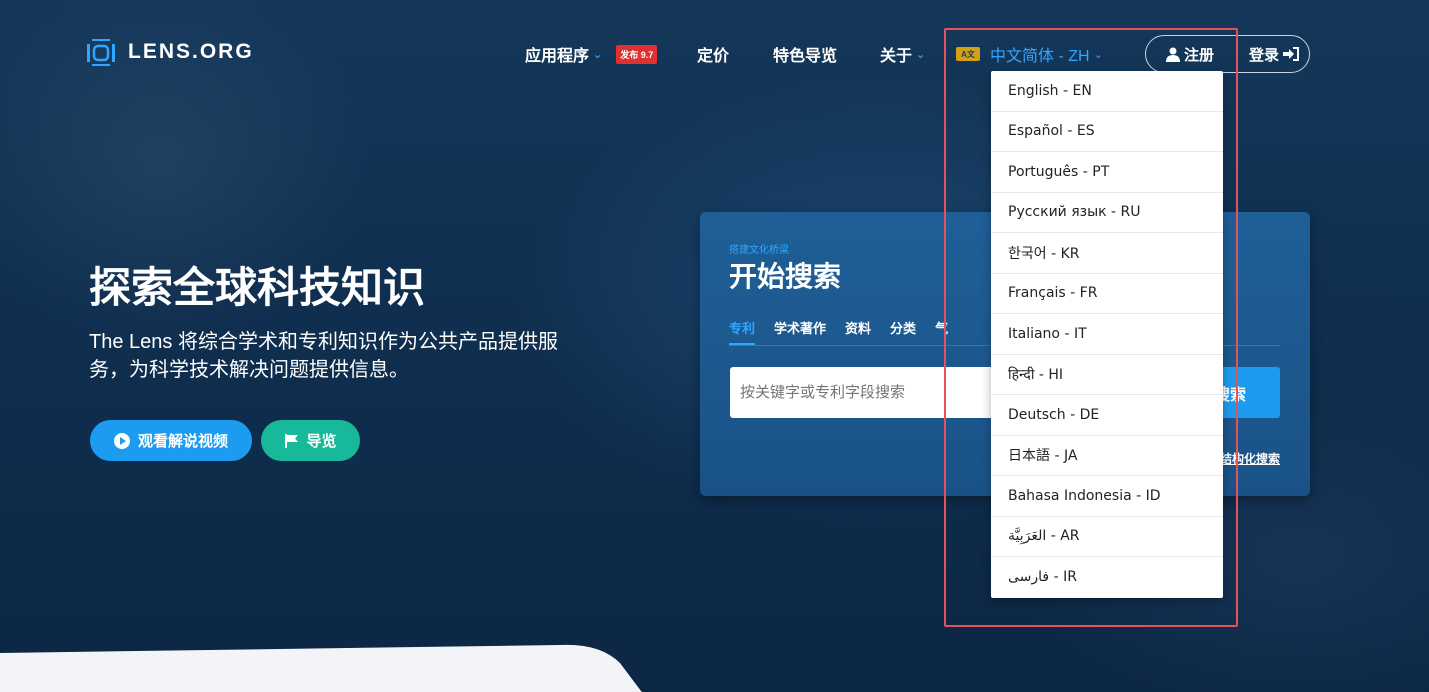 The height and width of the screenshot is (692, 1429). I want to click on language-option-es: Español - ES, so click(1107, 132).